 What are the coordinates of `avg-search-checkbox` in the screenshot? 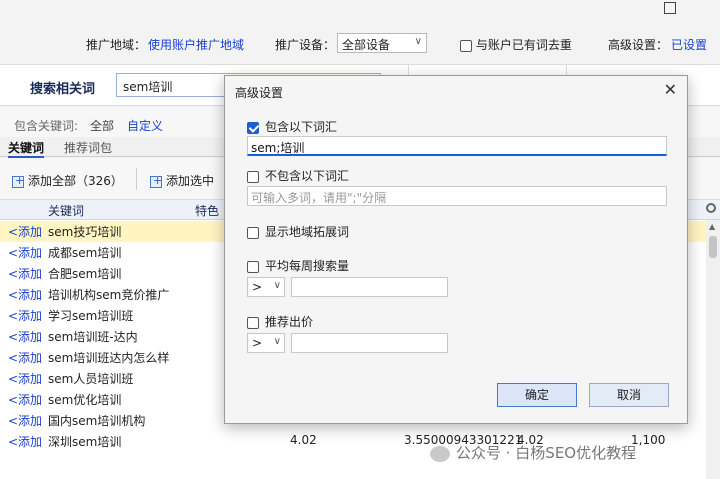 It's located at (253, 266).